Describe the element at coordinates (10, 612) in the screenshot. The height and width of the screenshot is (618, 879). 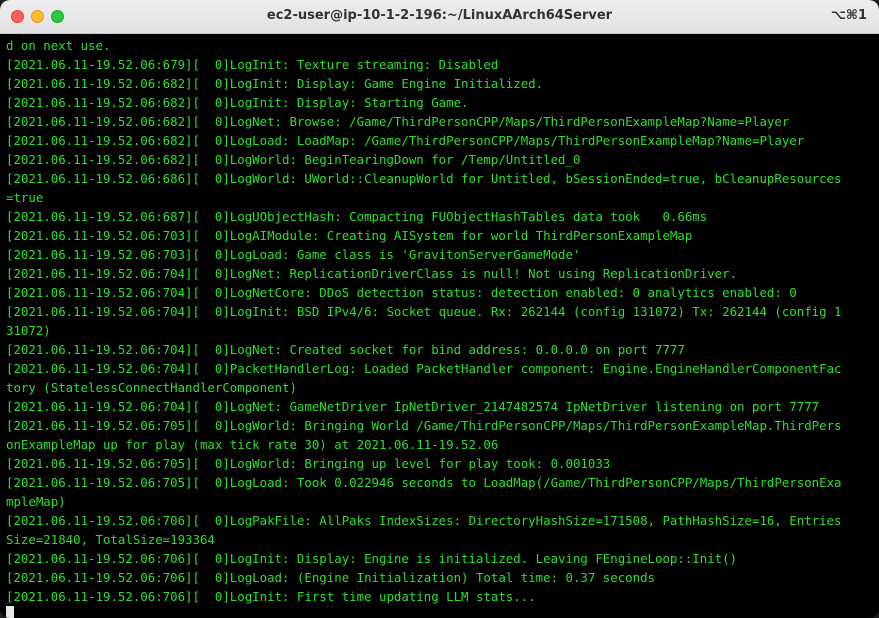
I see `terminal-cursor` at that location.